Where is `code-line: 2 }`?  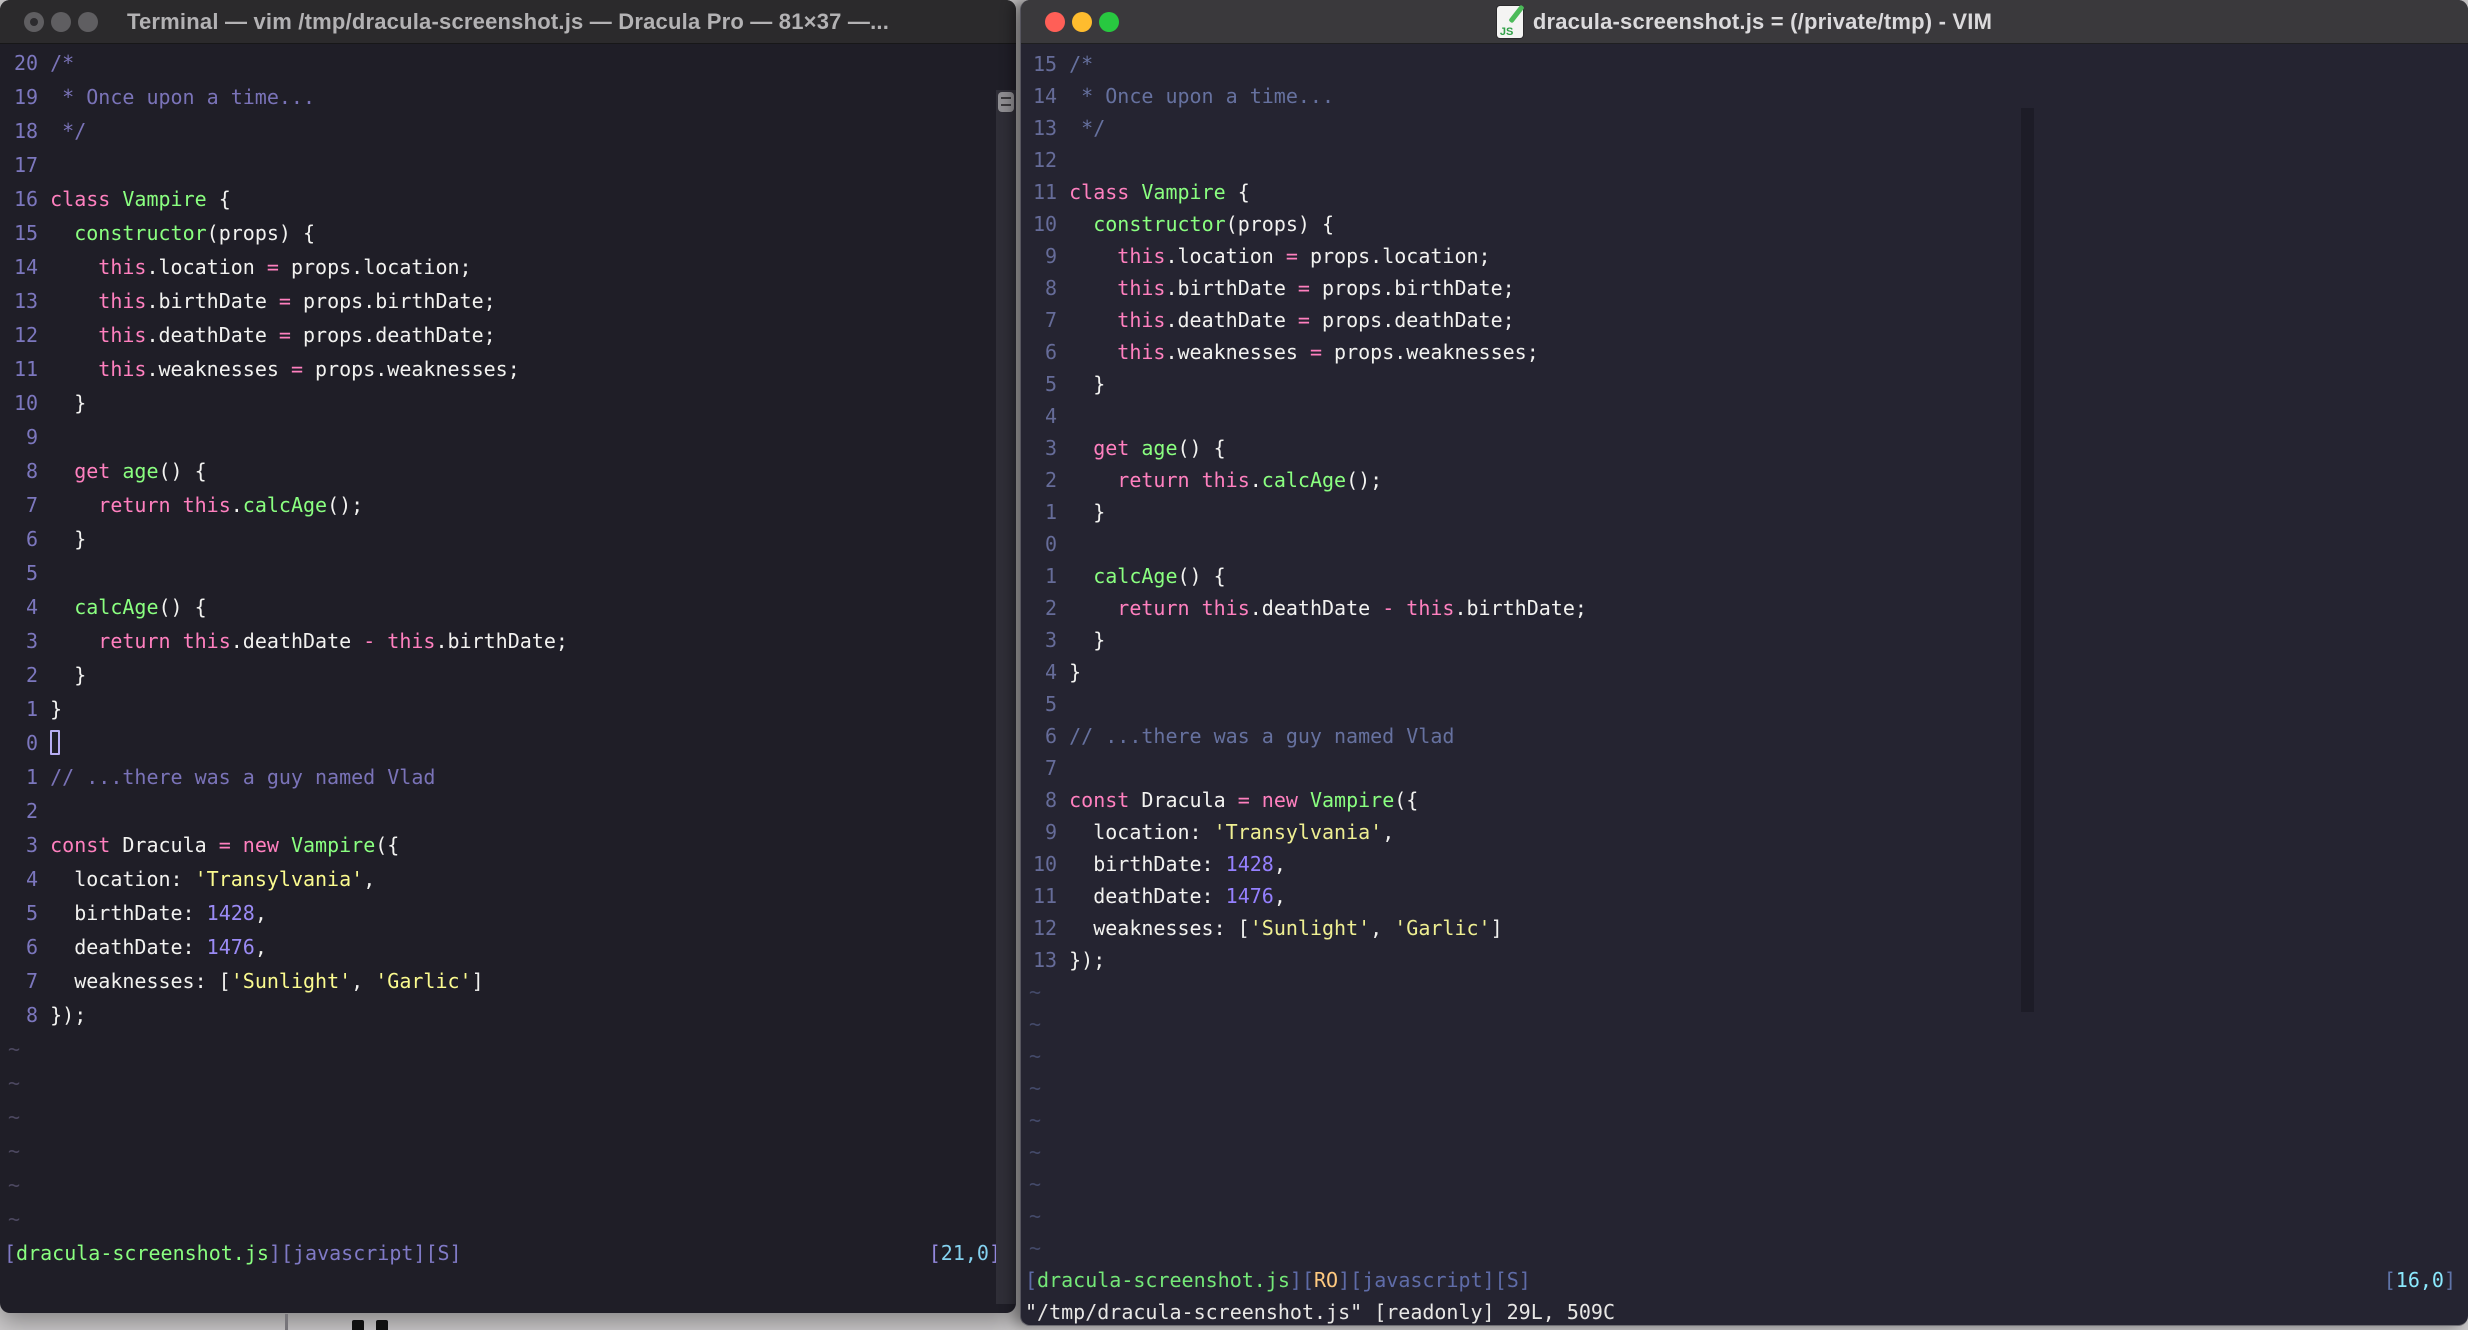 code-line: 2 } is located at coordinates (508, 675).